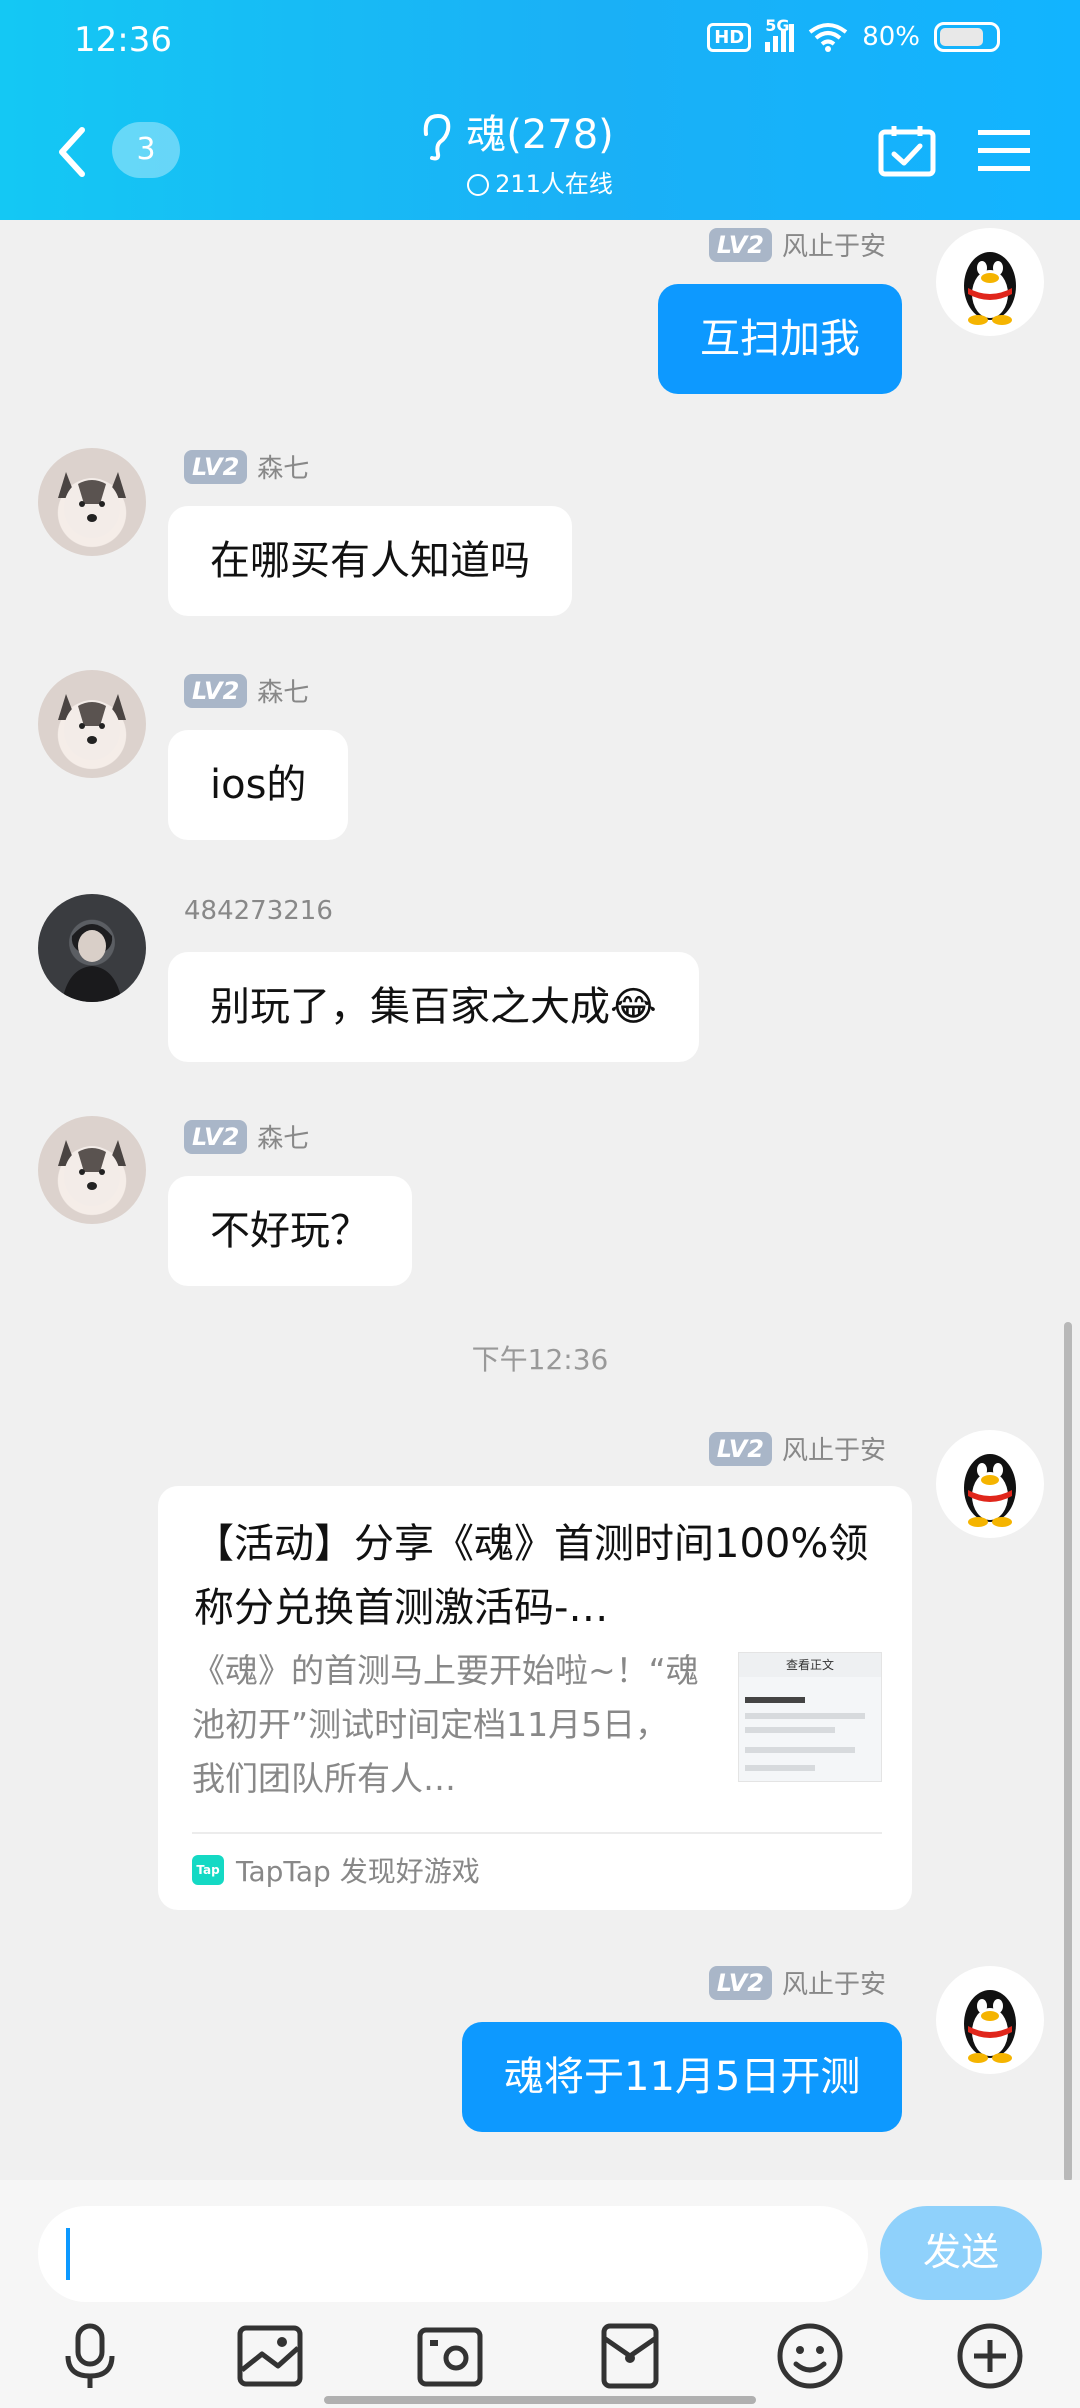 The width and height of the screenshot is (1080, 2408). I want to click on microphone-icon, so click(90, 2355).